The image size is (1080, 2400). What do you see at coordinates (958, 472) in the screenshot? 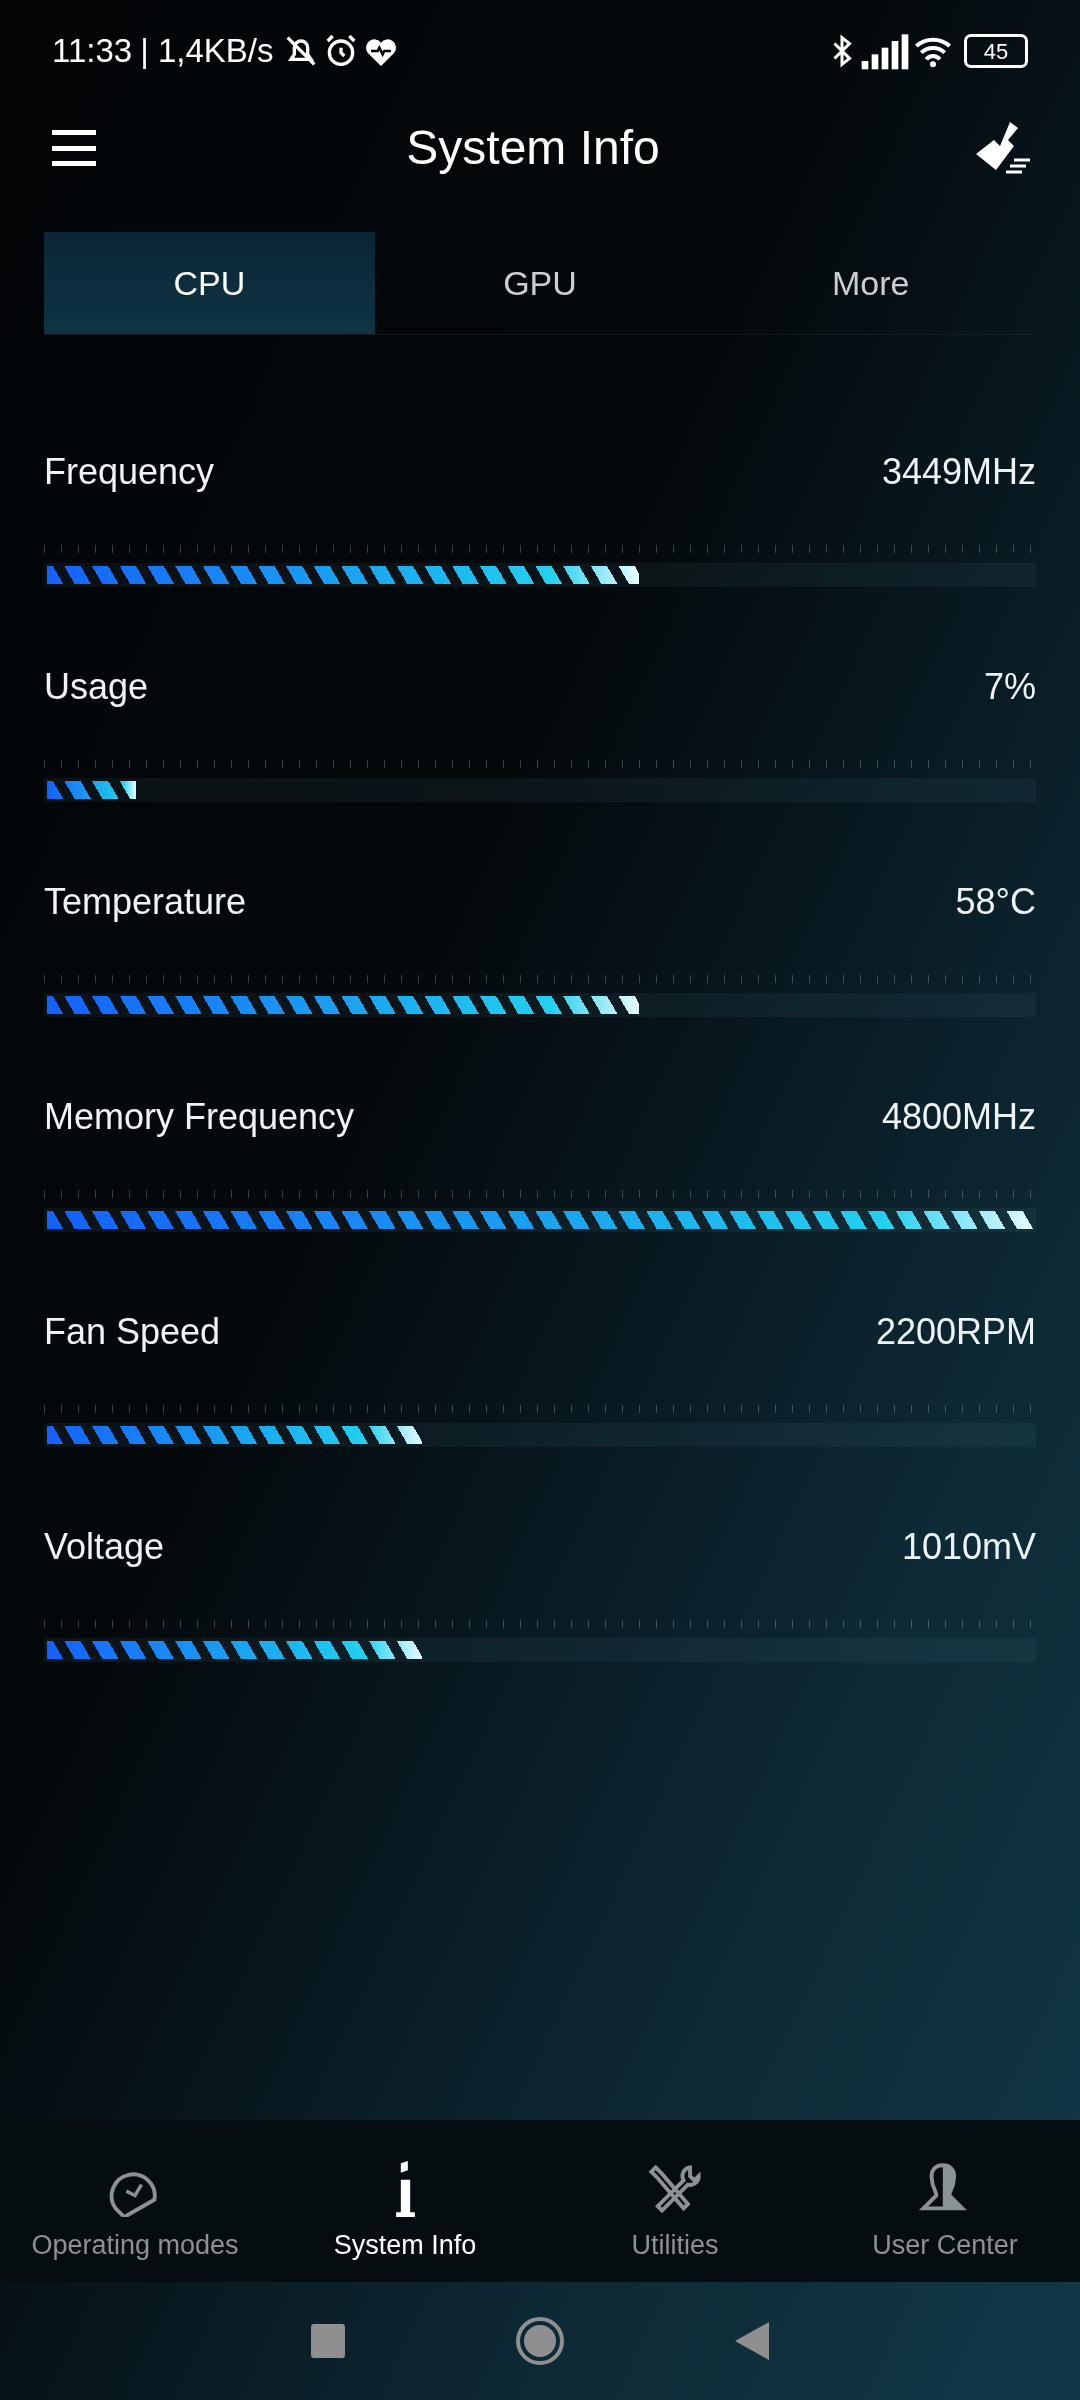
I see `metric-value: 3449MHz` at bounding box center [958, 472].